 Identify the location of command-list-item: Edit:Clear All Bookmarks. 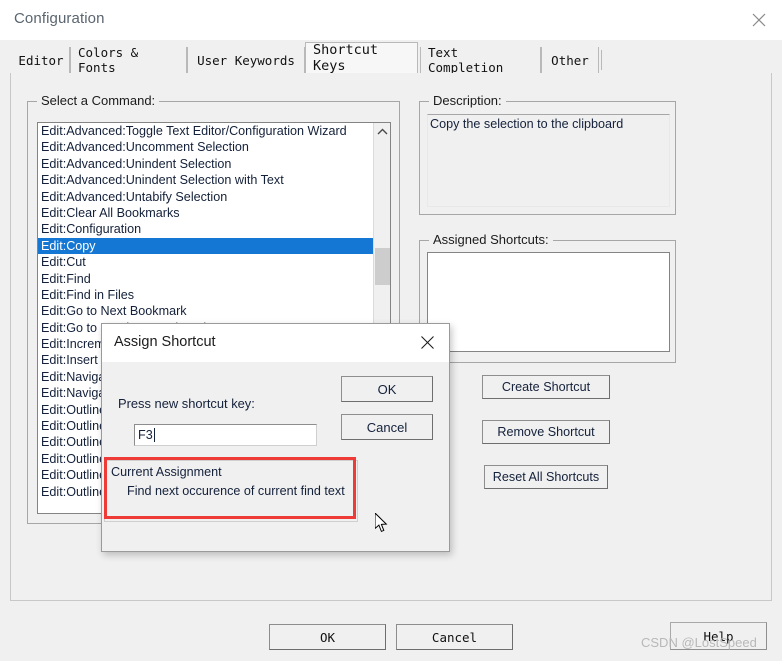
(206, 213).